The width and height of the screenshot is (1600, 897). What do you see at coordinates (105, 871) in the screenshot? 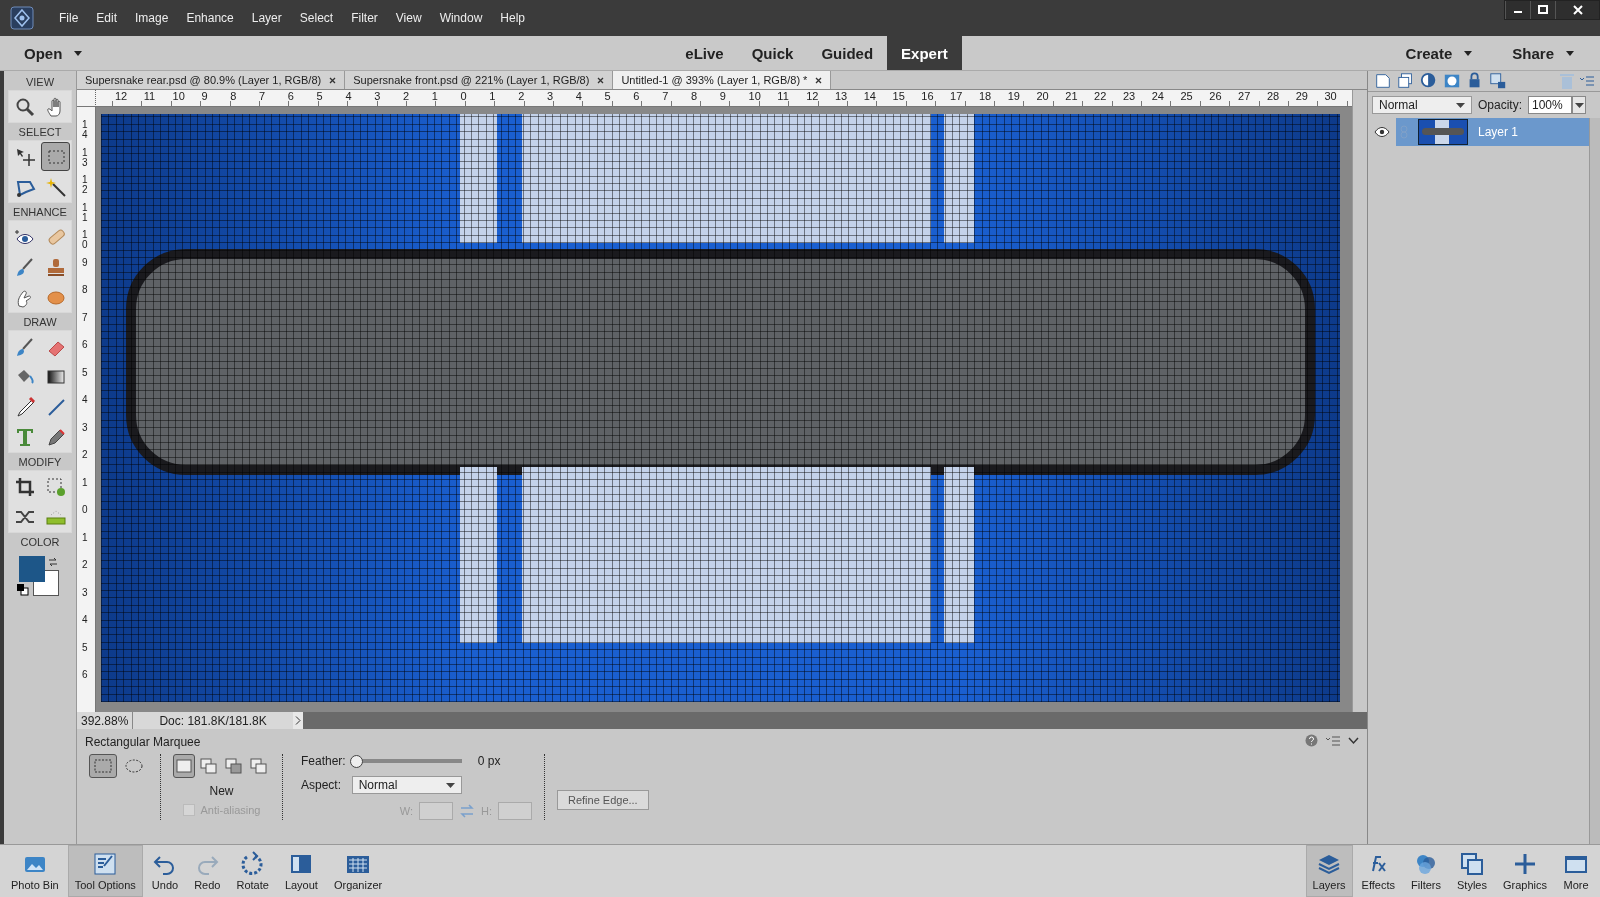
I see `tool-options-button: Tool Options` at bounding box center [105, 871].